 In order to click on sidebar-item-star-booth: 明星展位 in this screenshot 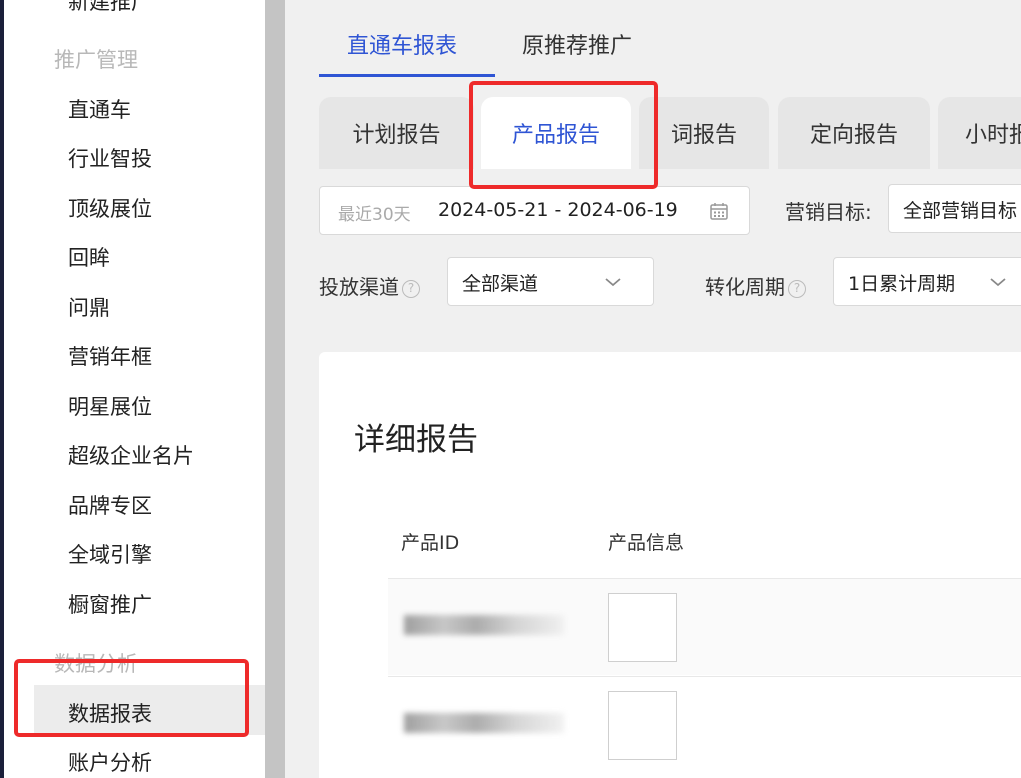, I will do `click(110, 406)`.